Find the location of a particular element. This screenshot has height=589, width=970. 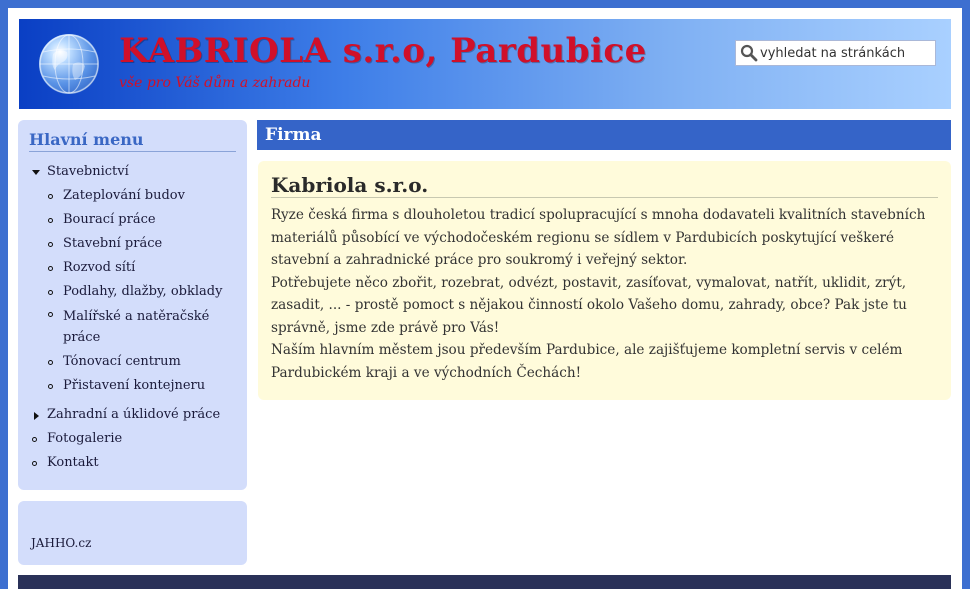

globe-icon is located at coordinates (69, 64).